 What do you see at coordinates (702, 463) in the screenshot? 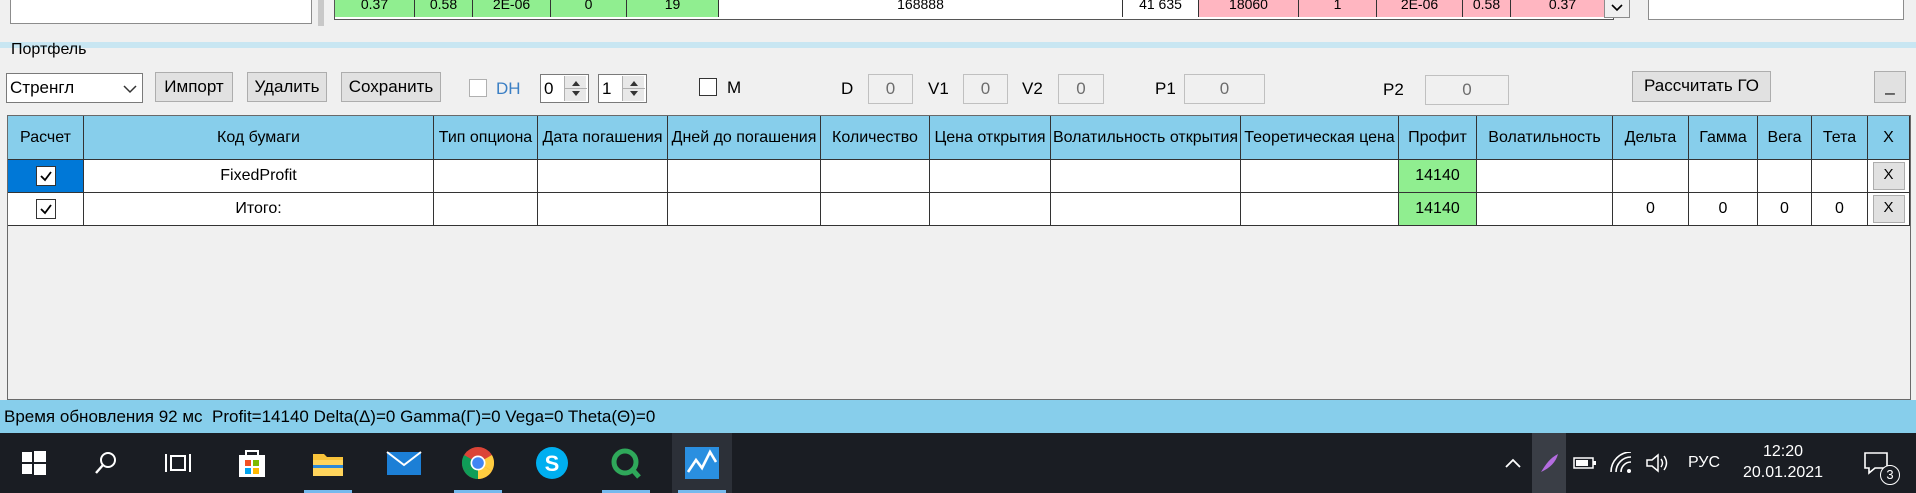
I see `taskbar-trading-app` at bounding box center [702, 463].